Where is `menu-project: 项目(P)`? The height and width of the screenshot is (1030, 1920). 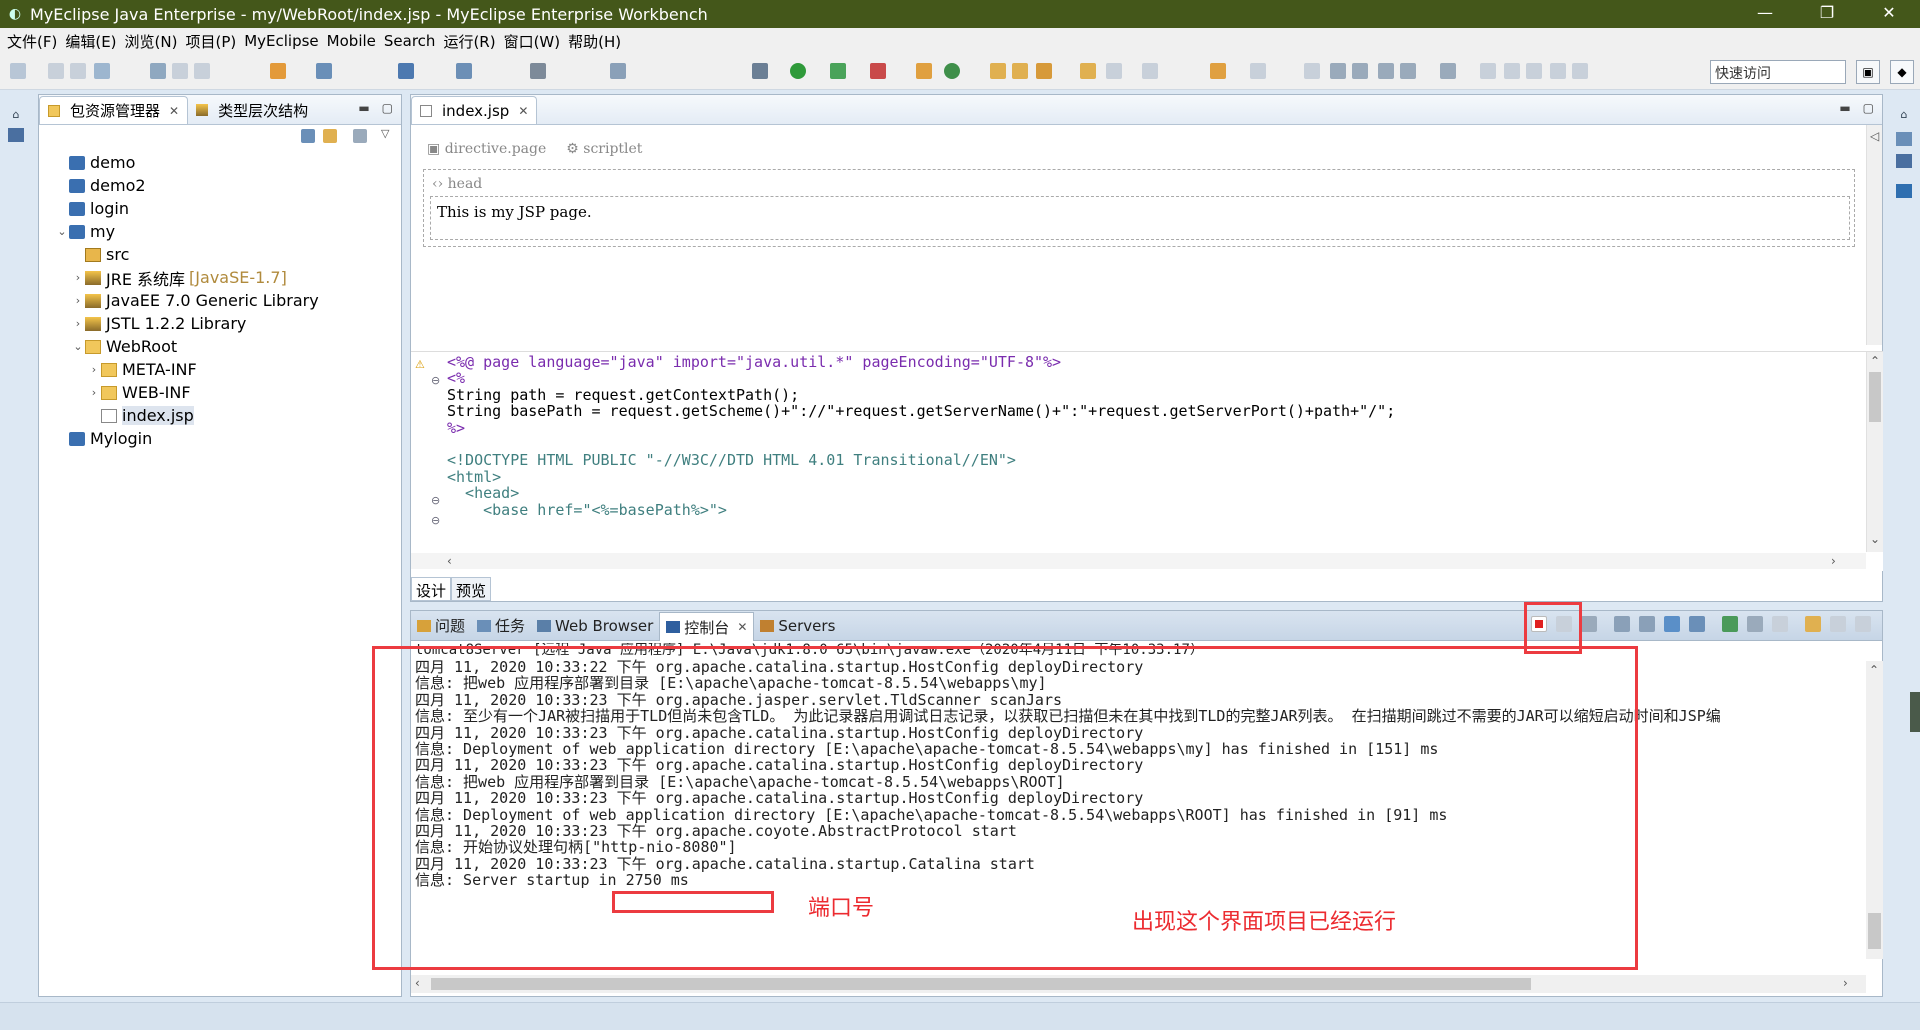 menu-project: 项目(P) is located at coordinates (213, 41).